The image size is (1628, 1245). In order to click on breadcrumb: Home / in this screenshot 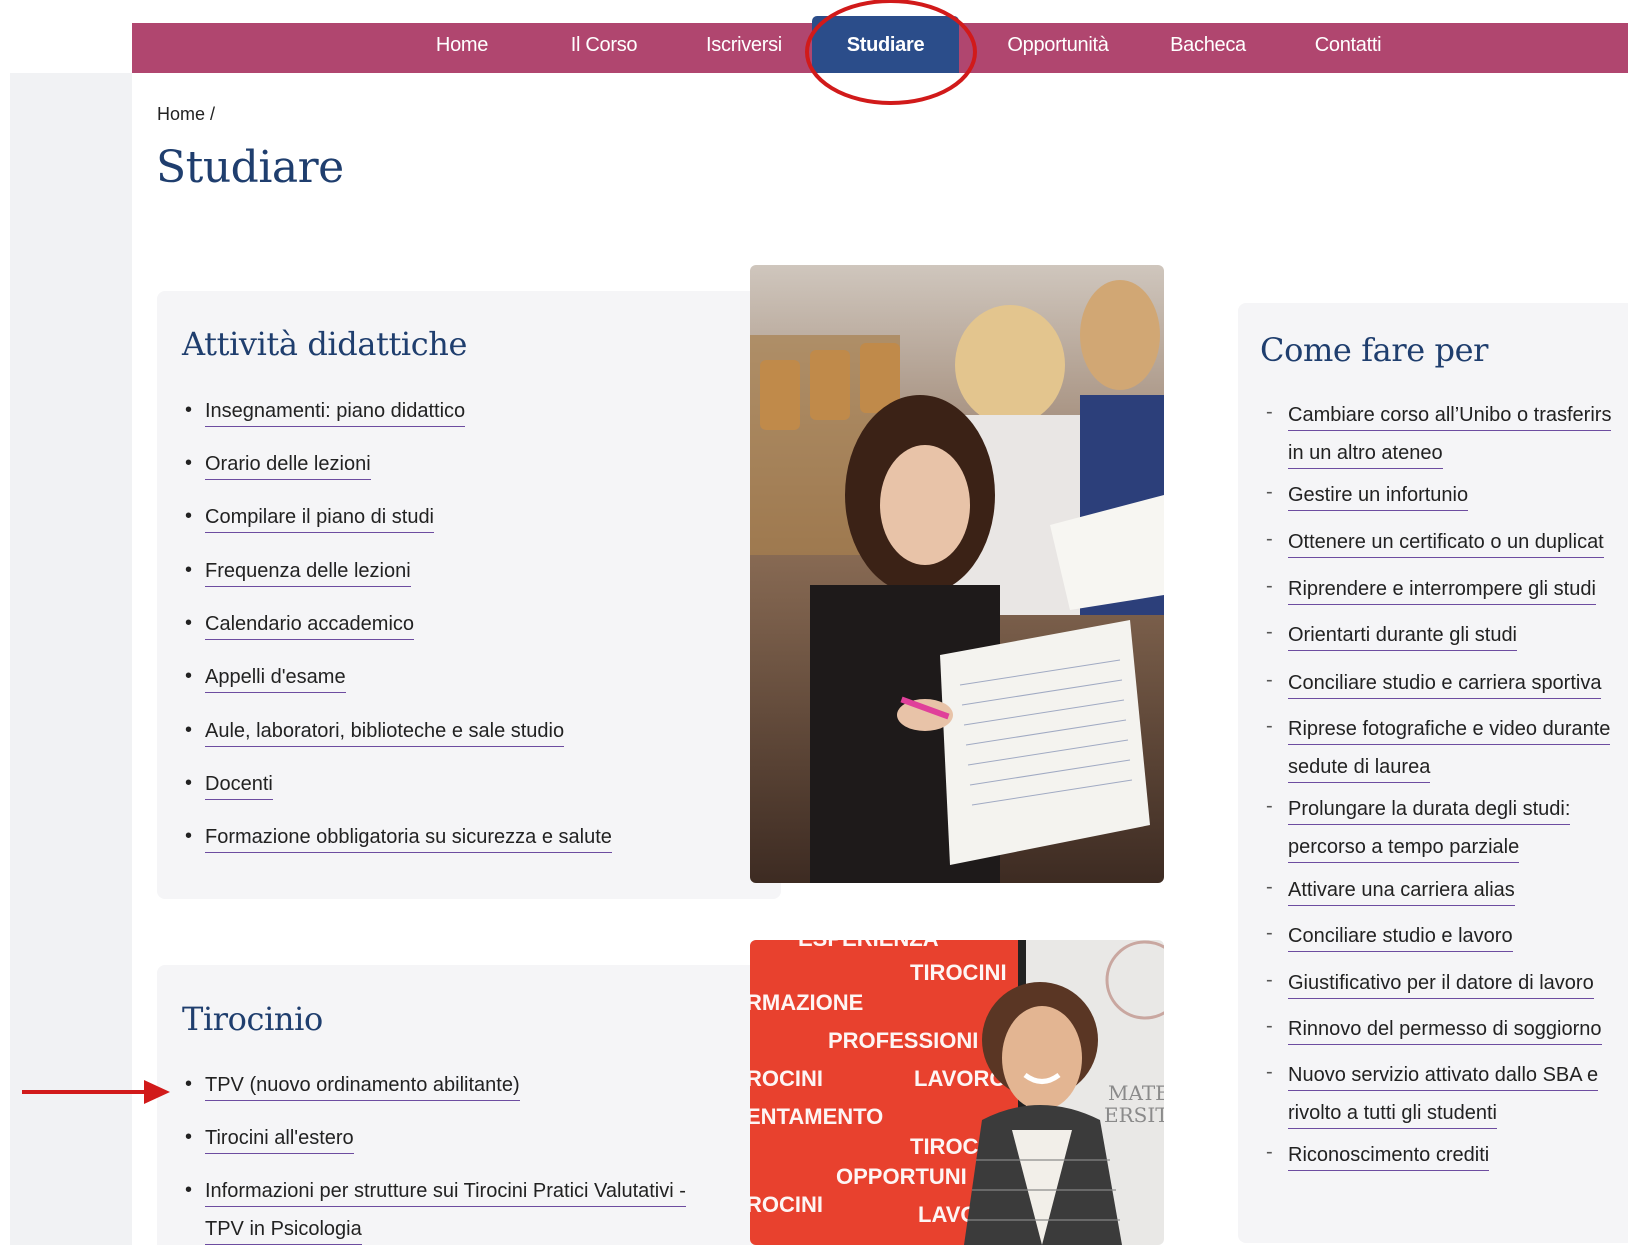, I will do `click(186, 114)`.